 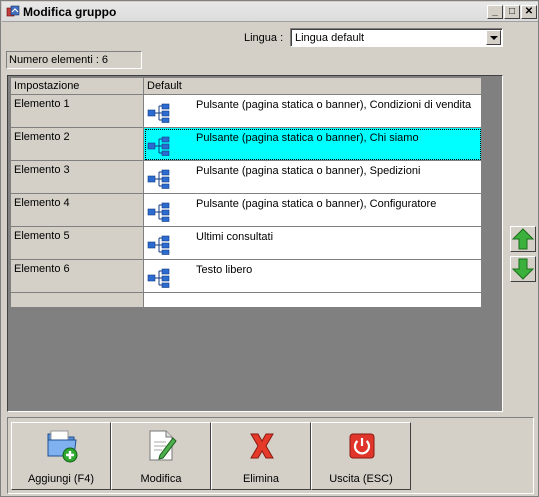 I want to click on table-row: Elemento 6 Testo libero, so click(x=246, y=276).